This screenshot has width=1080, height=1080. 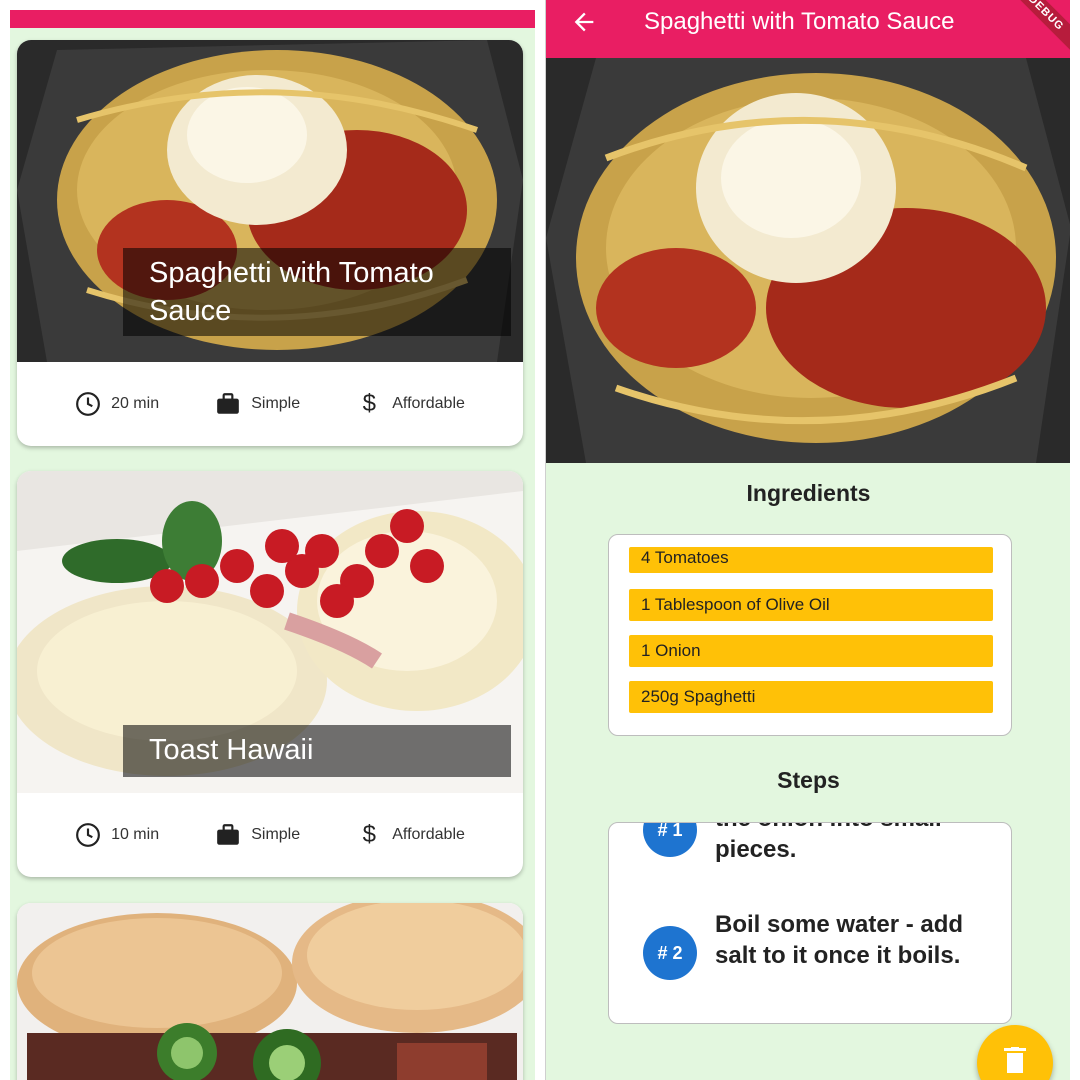 I want to click on meal-title: Spaghetti with Tomato Sauce, so click(x=291, y=292).